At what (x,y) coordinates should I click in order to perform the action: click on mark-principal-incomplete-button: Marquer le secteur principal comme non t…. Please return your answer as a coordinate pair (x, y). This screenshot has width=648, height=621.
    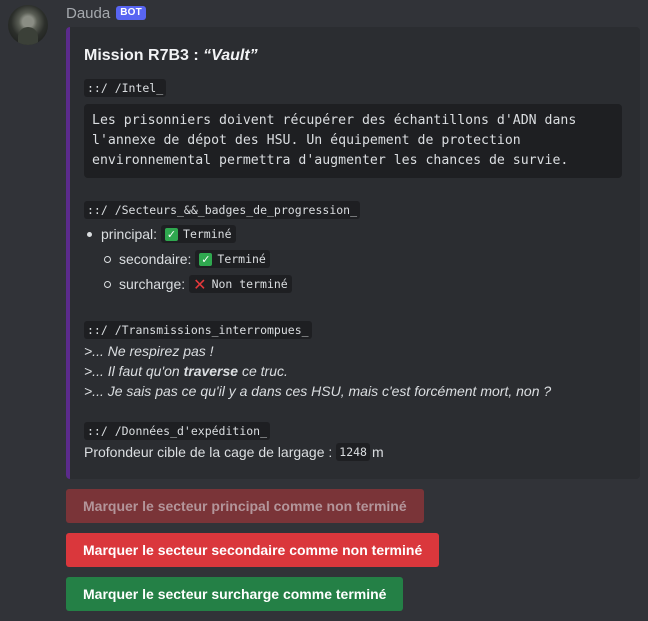
    Looking at the image, I should click on (245, 506).